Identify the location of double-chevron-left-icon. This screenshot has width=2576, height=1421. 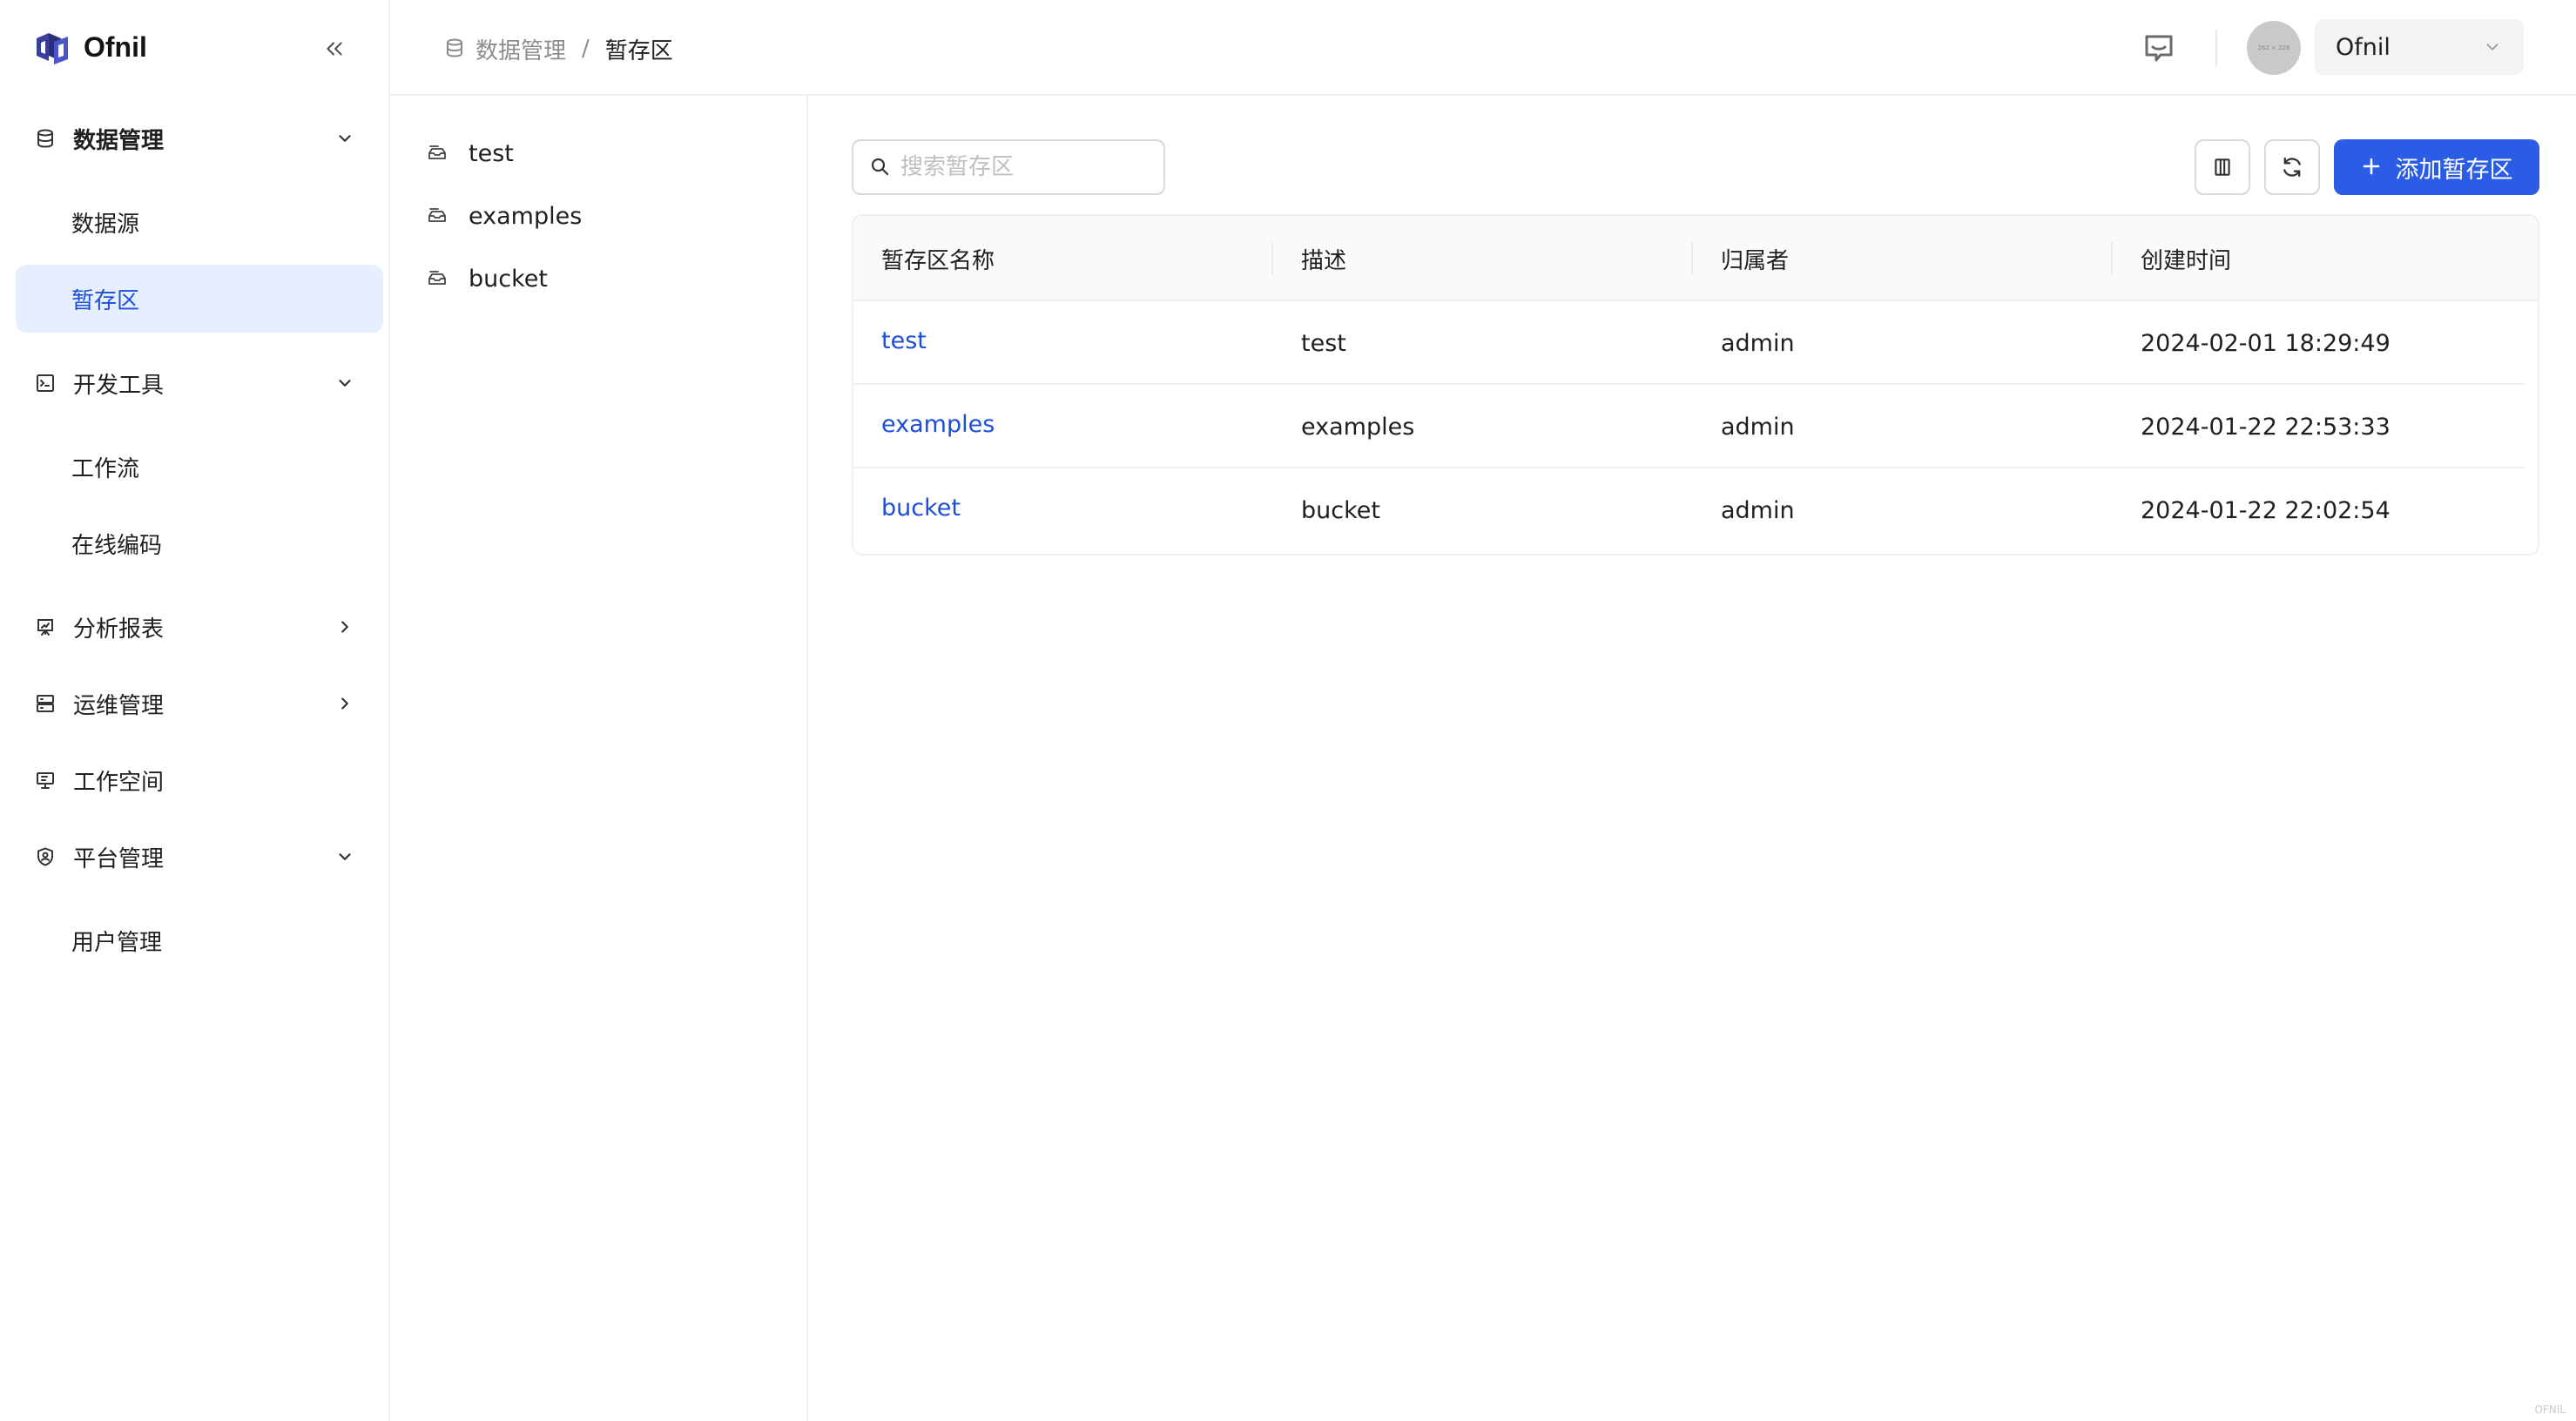
(335, 49).